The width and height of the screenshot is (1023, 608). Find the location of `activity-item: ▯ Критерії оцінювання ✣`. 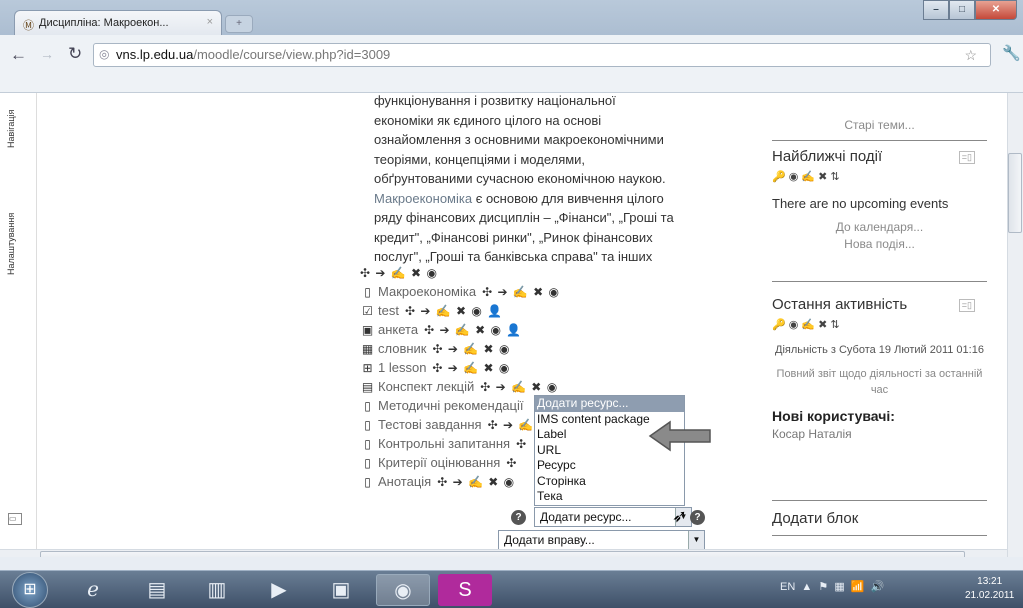

activity-item: ▯ Критерії оцінювання ✣ is located at coordinates (438, 465).